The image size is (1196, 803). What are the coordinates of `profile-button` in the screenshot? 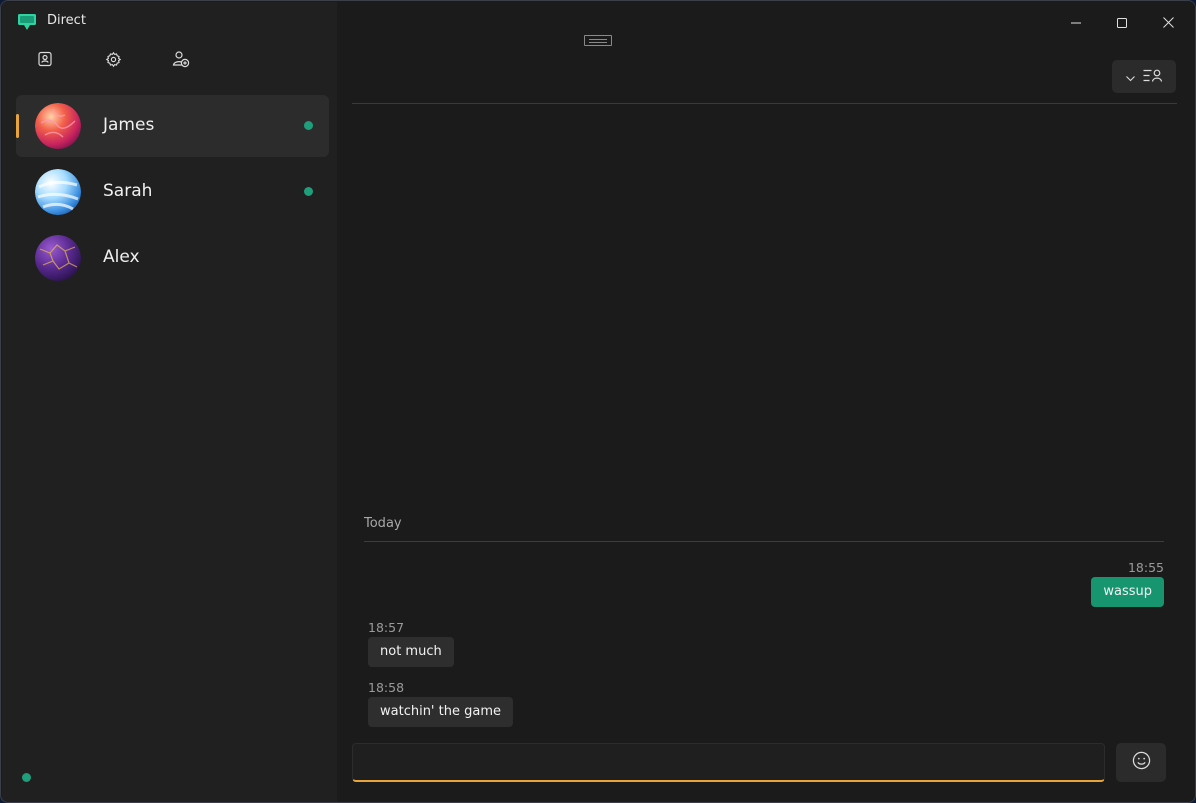 It's located at (45, 61).